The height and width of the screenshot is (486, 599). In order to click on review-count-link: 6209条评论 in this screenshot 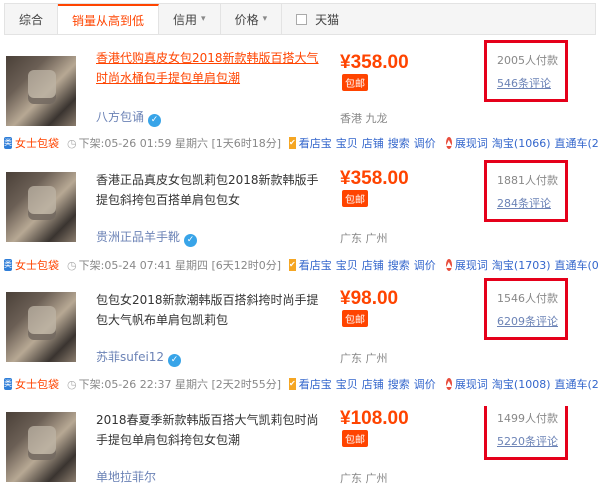, I will do `click(527, 321)`.